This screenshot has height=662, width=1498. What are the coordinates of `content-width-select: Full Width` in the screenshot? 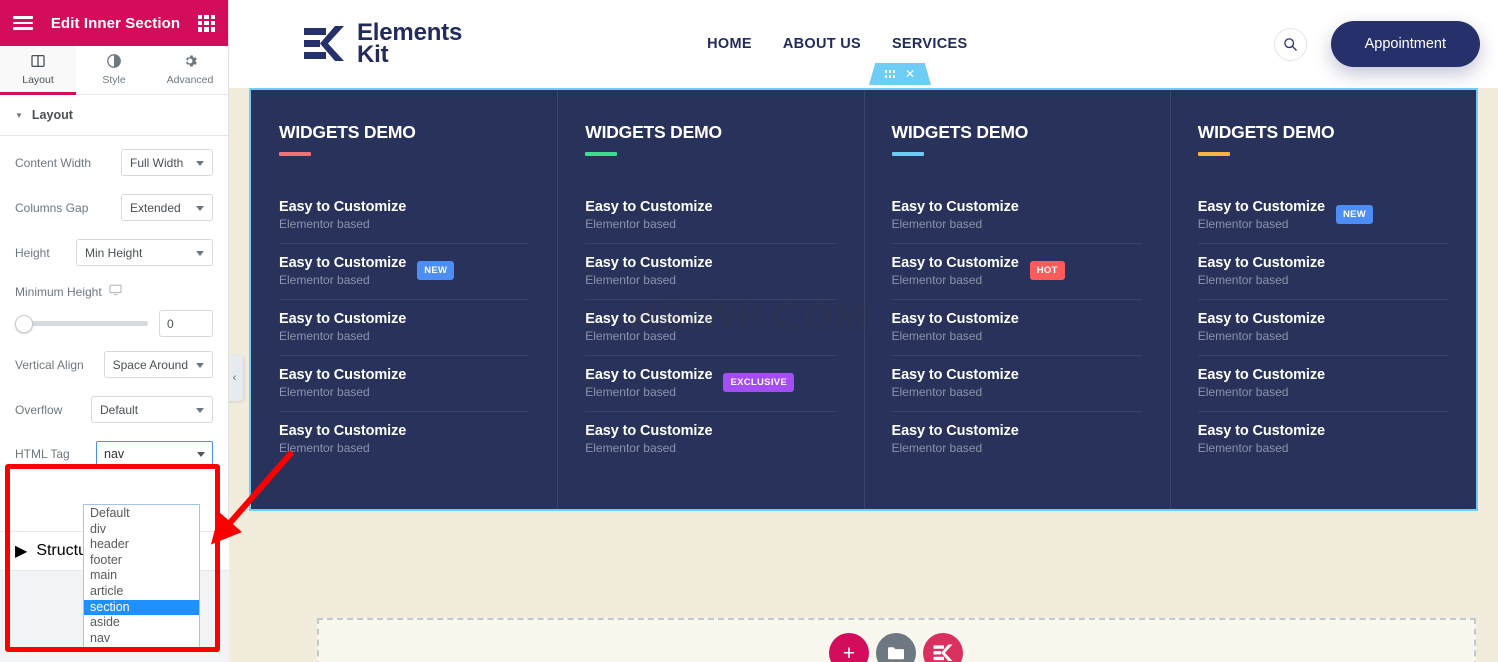 It's located at (167, 162).